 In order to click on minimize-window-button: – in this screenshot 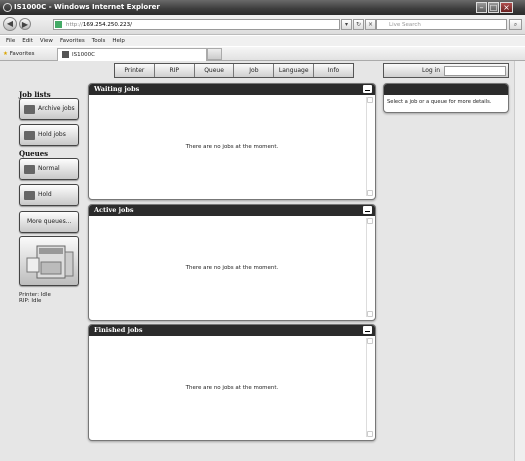, I will do `click(481, 7)`.